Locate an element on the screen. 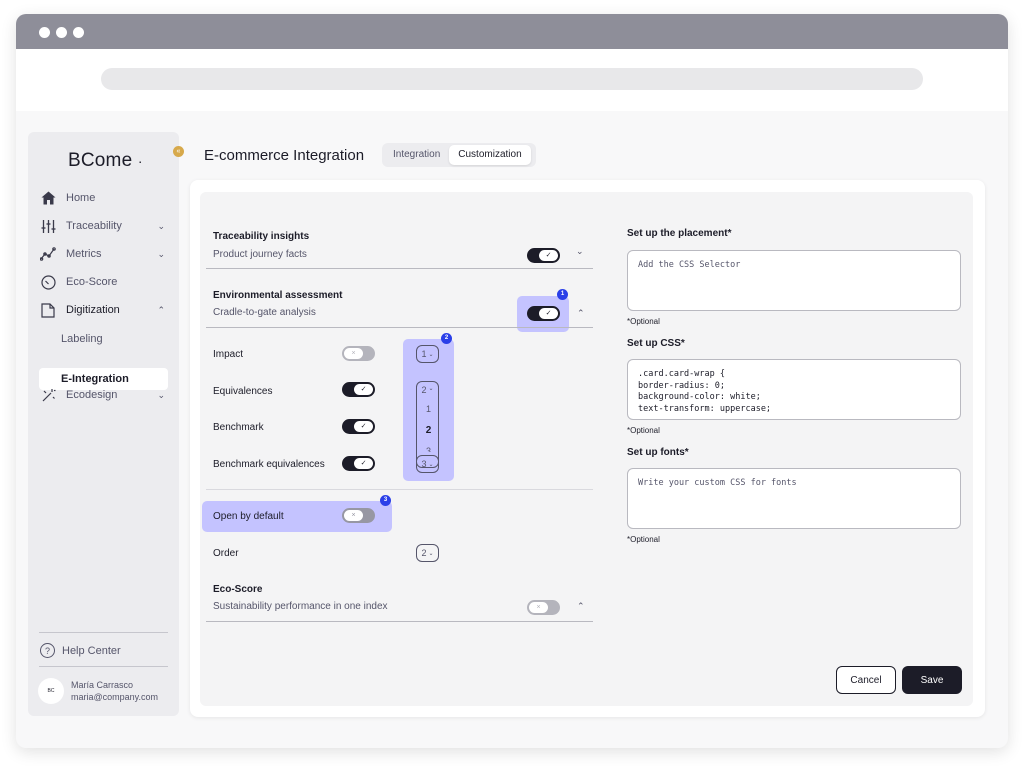  fonts-textarea: Write your custom CSS for fonts is located at coordinates (794, 498).